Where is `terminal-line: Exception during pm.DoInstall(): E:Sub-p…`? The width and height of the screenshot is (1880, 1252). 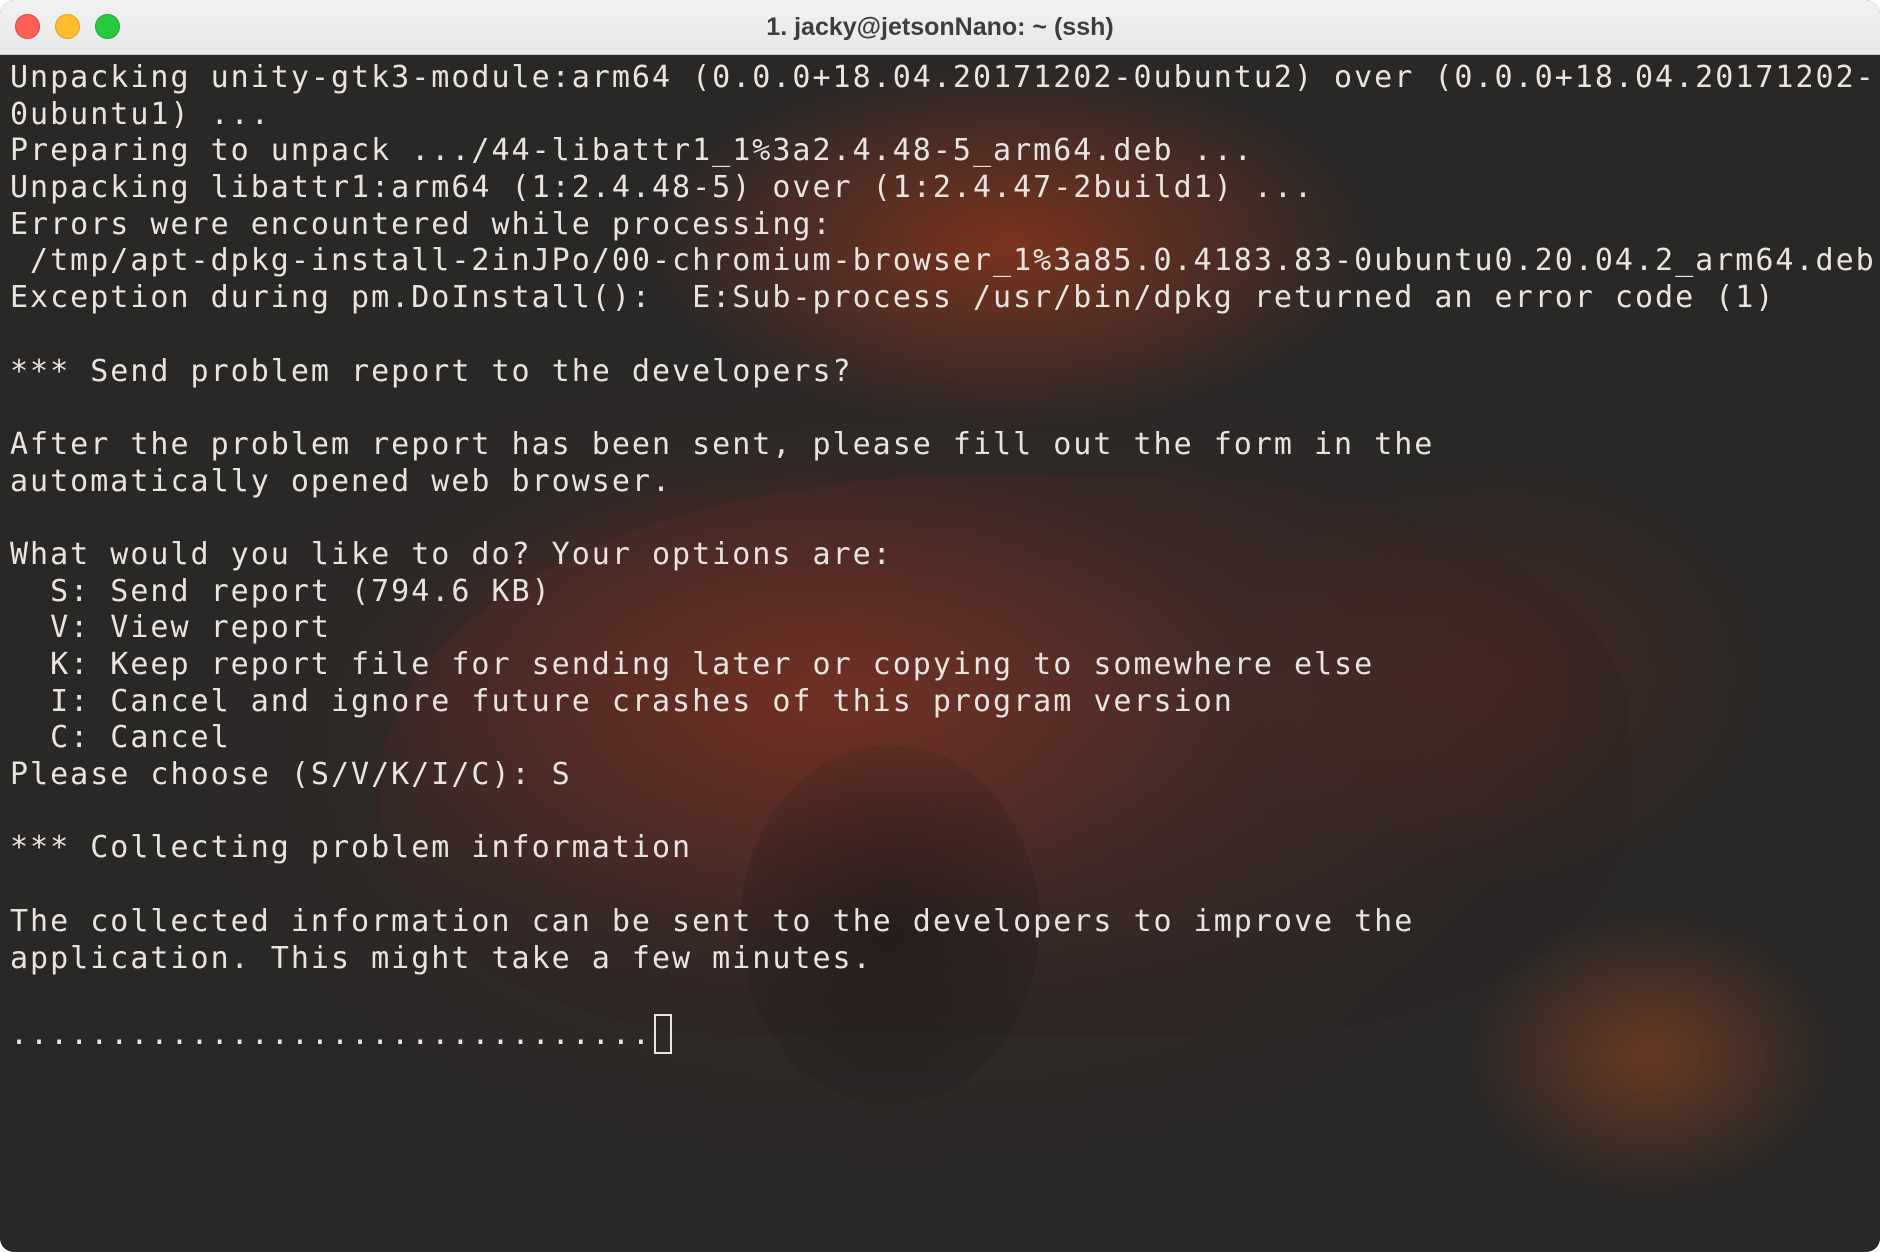
terminal-line: Exception during pm.DoInstall(): E:Sub-p… is located at coordinates (893, 298).